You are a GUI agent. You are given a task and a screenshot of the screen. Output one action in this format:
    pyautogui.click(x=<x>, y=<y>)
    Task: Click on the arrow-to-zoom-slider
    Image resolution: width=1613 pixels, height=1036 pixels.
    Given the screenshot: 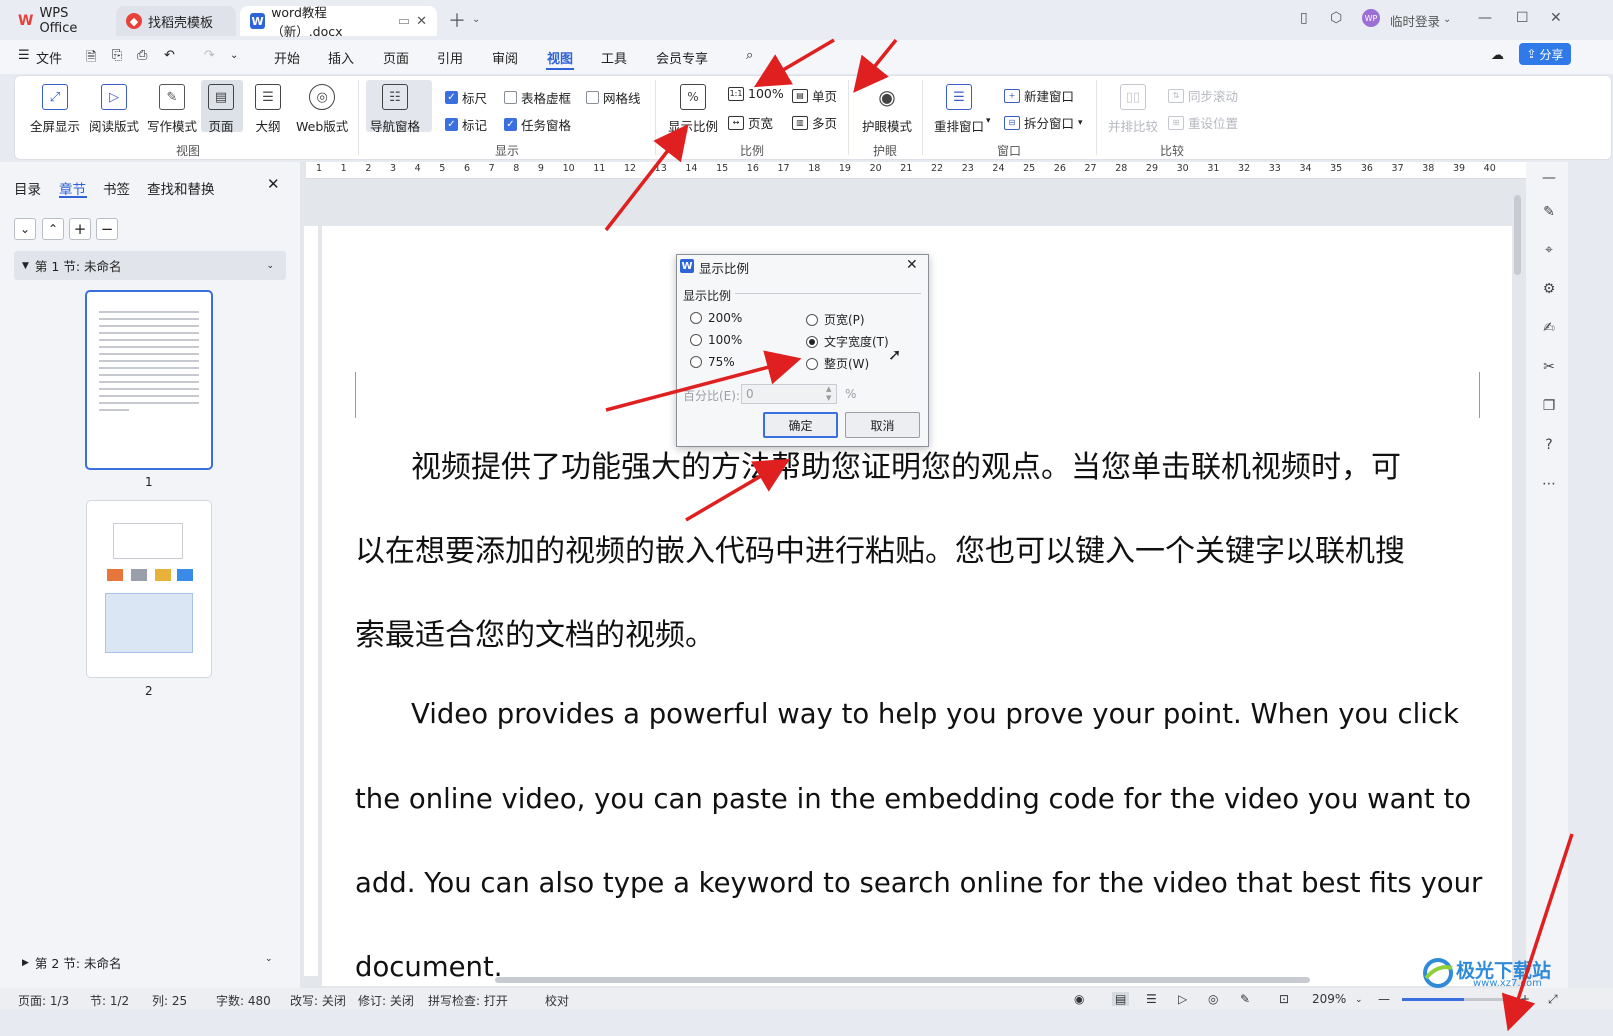 What is the action you would take?
    pyautogui.click(x=1537, y=932)
    